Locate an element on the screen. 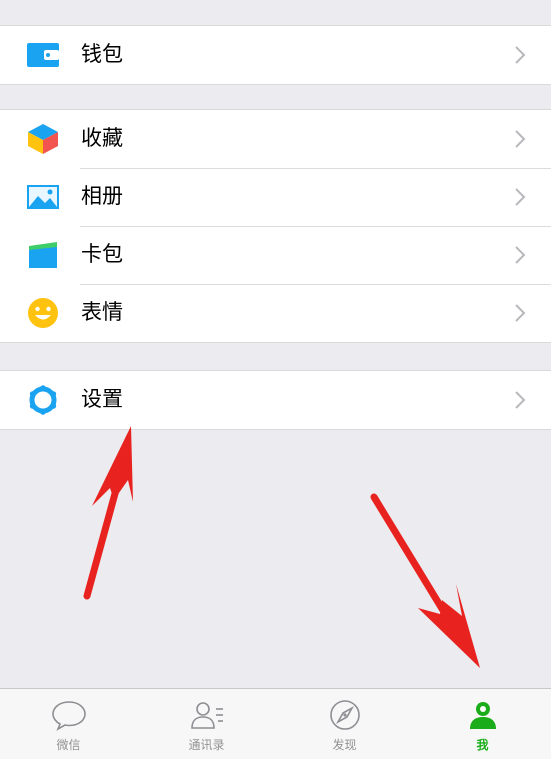 The image size is (551, 759). menu-item-favorites: 收藏 is located at coordinates (275, 139).